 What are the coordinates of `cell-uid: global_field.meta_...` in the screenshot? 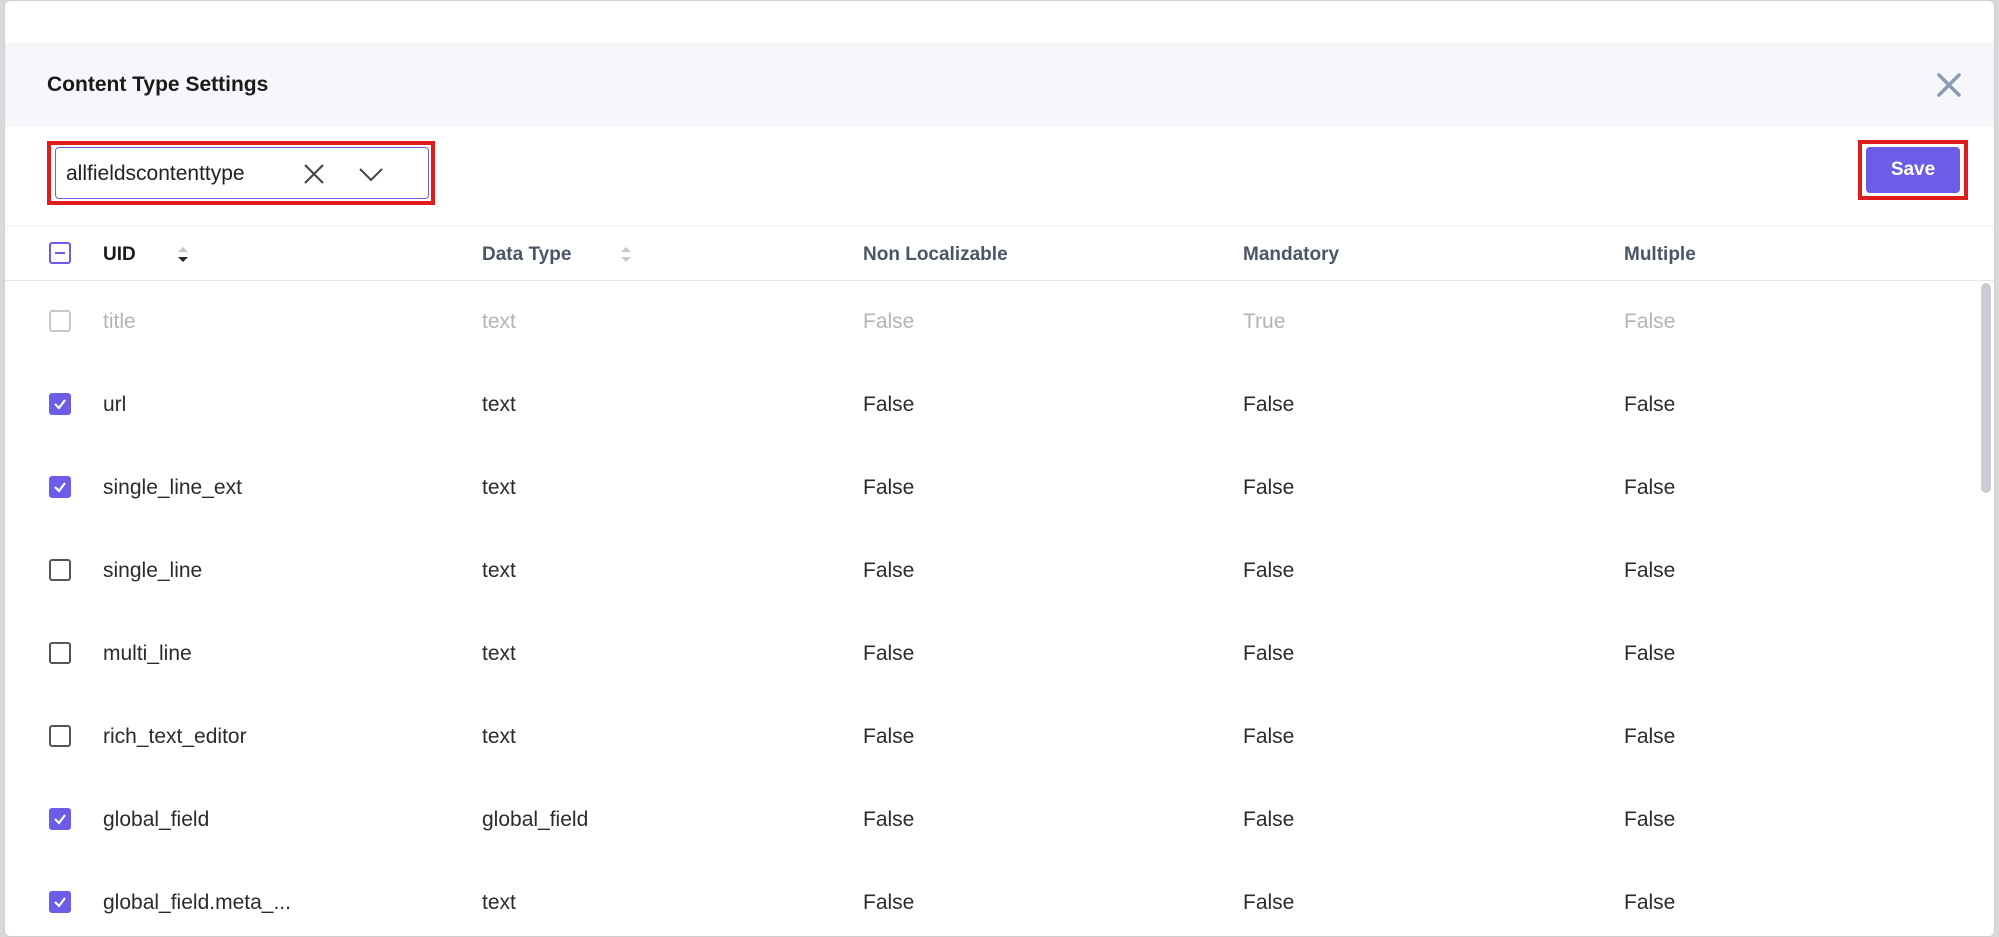 It's located at (197, 902).